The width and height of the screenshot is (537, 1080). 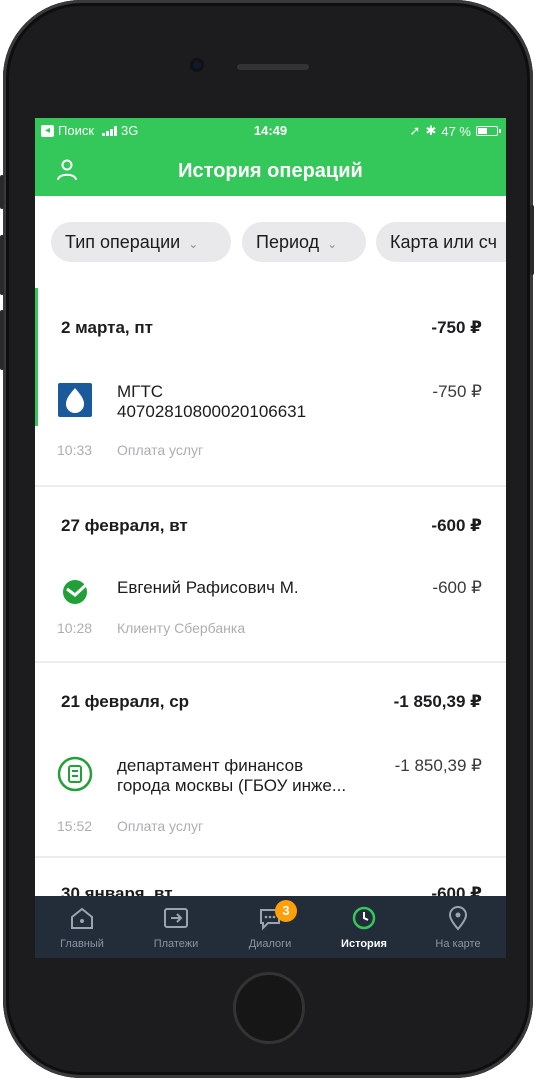 I want to click on filter-card-or-account: Карта или сч, so click(x=441, y=242).